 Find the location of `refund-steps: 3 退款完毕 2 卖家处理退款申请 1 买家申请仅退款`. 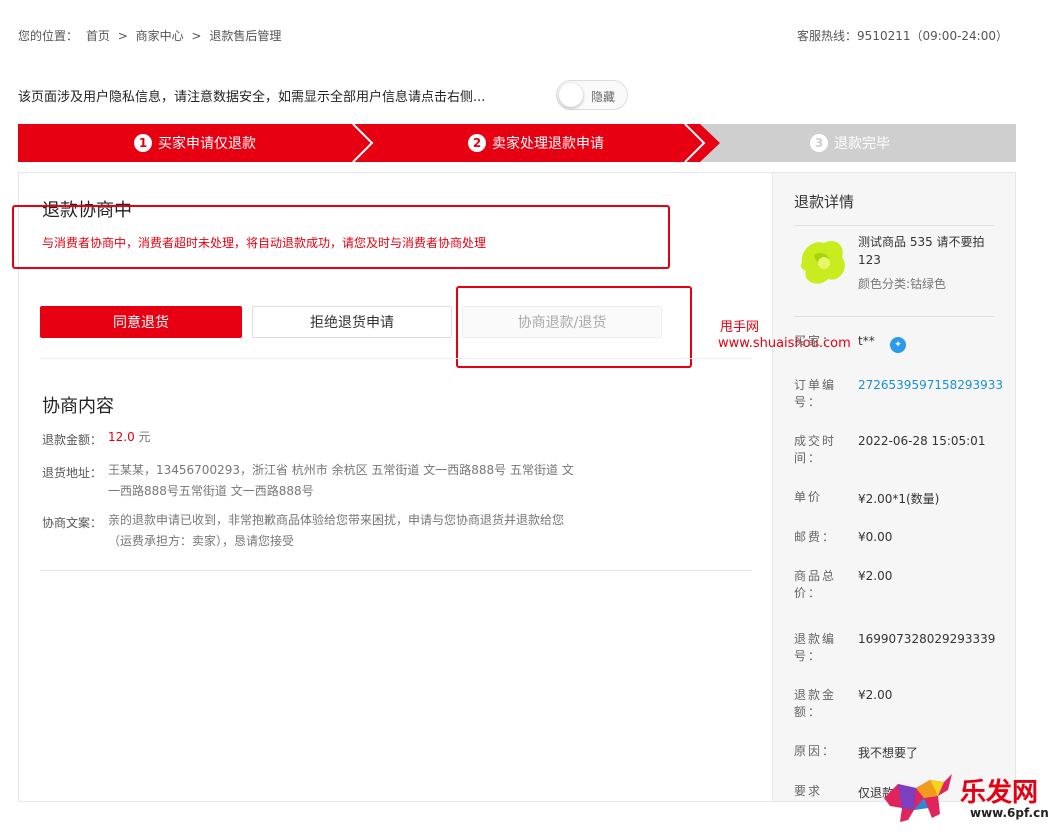

refund-steps: 3 退款完毕 2 卖家处理退款申请 1 买家申请仅退款 is located at coordinates (517, 143).